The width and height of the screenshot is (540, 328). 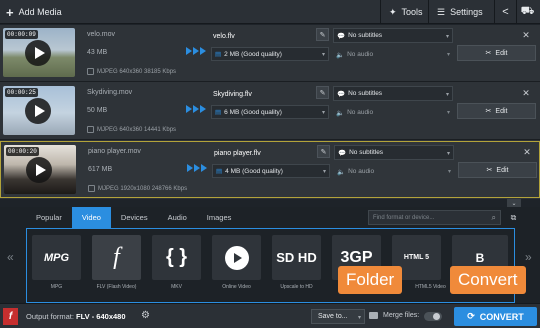 I want to click on merge-files-toggle, so click(x=433, y=316).